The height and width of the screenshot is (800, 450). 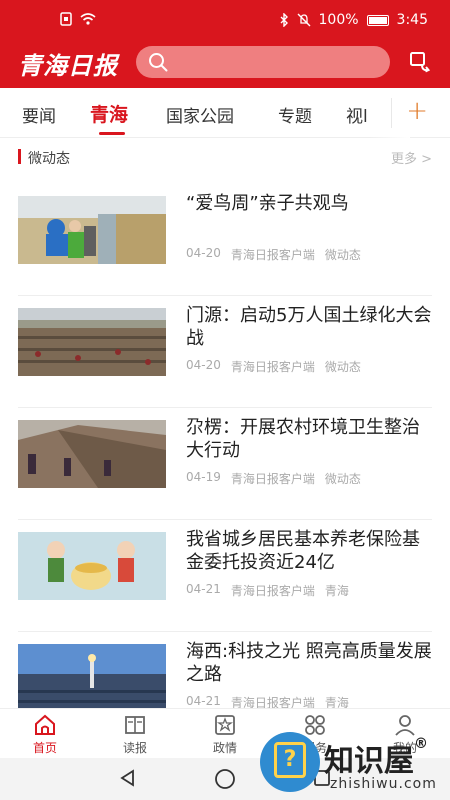 I want to click on news-title: 门源：启动5万人国土绿化大会战, so click(x=309, y=327).